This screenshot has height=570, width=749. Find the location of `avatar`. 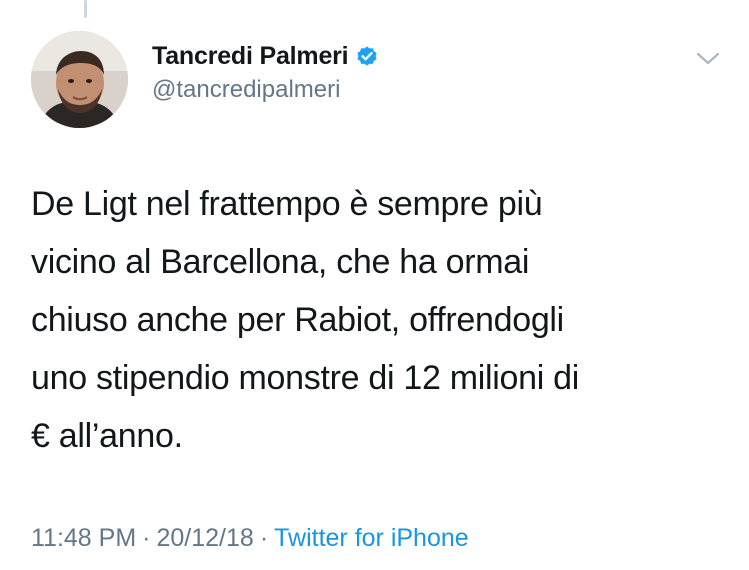

avatar is located at coordinates (79, 79).